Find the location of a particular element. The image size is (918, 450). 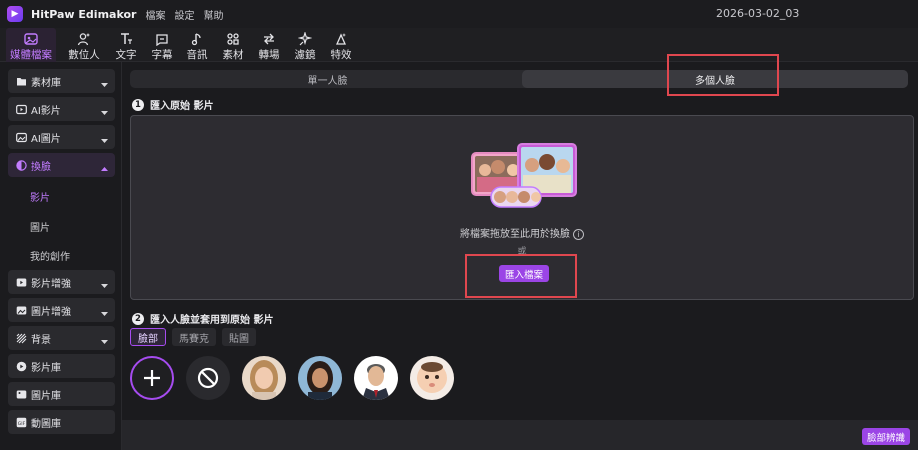

step2-title: 2 匯入人臉並套用到原始 影片 is located at coordinates (202, 318).